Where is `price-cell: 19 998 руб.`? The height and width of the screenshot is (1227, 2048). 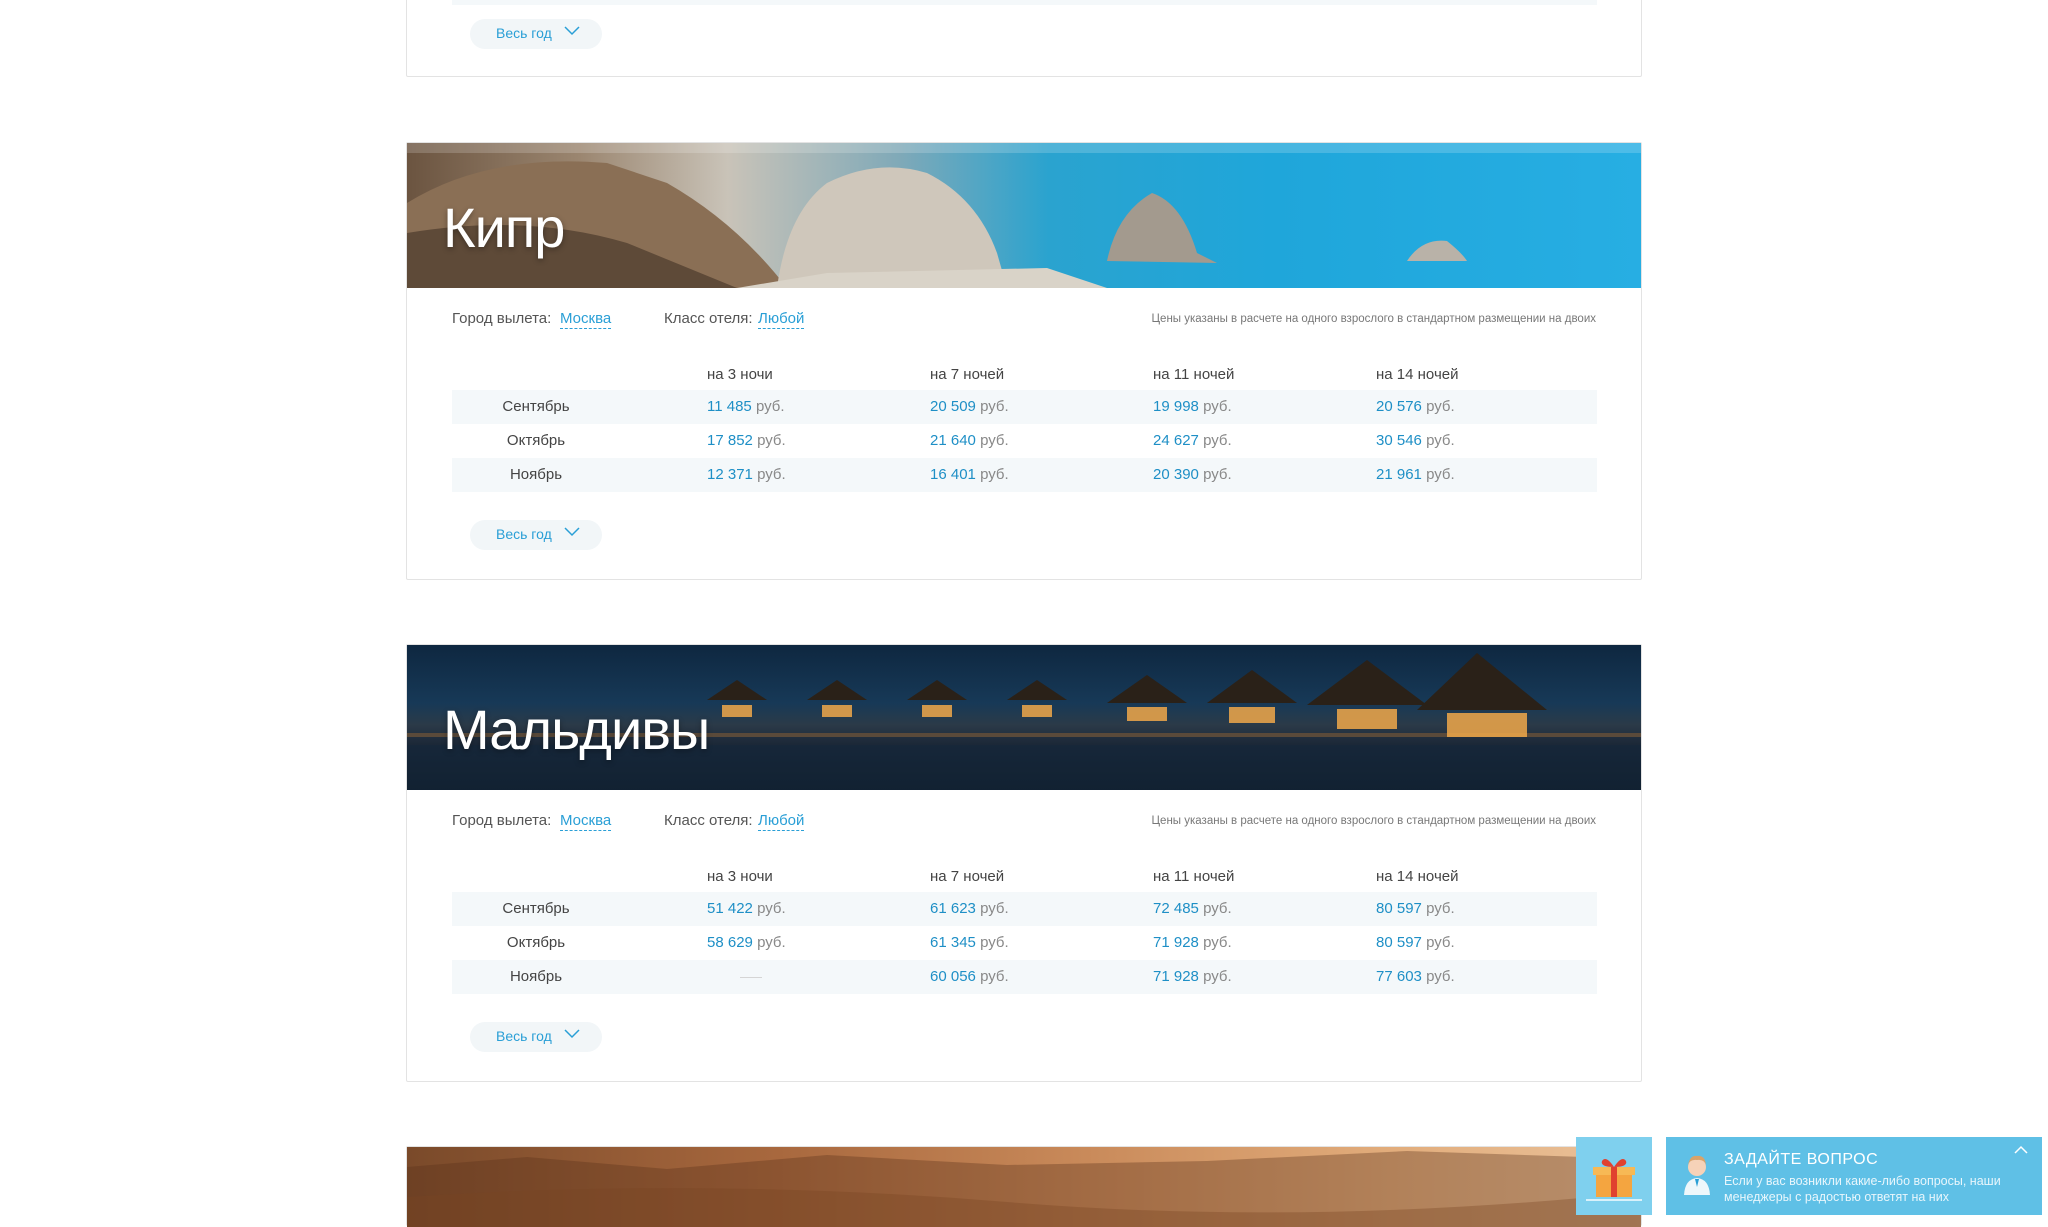
price-cell: 19 998 руб. is located at coordinates (1192, 406).